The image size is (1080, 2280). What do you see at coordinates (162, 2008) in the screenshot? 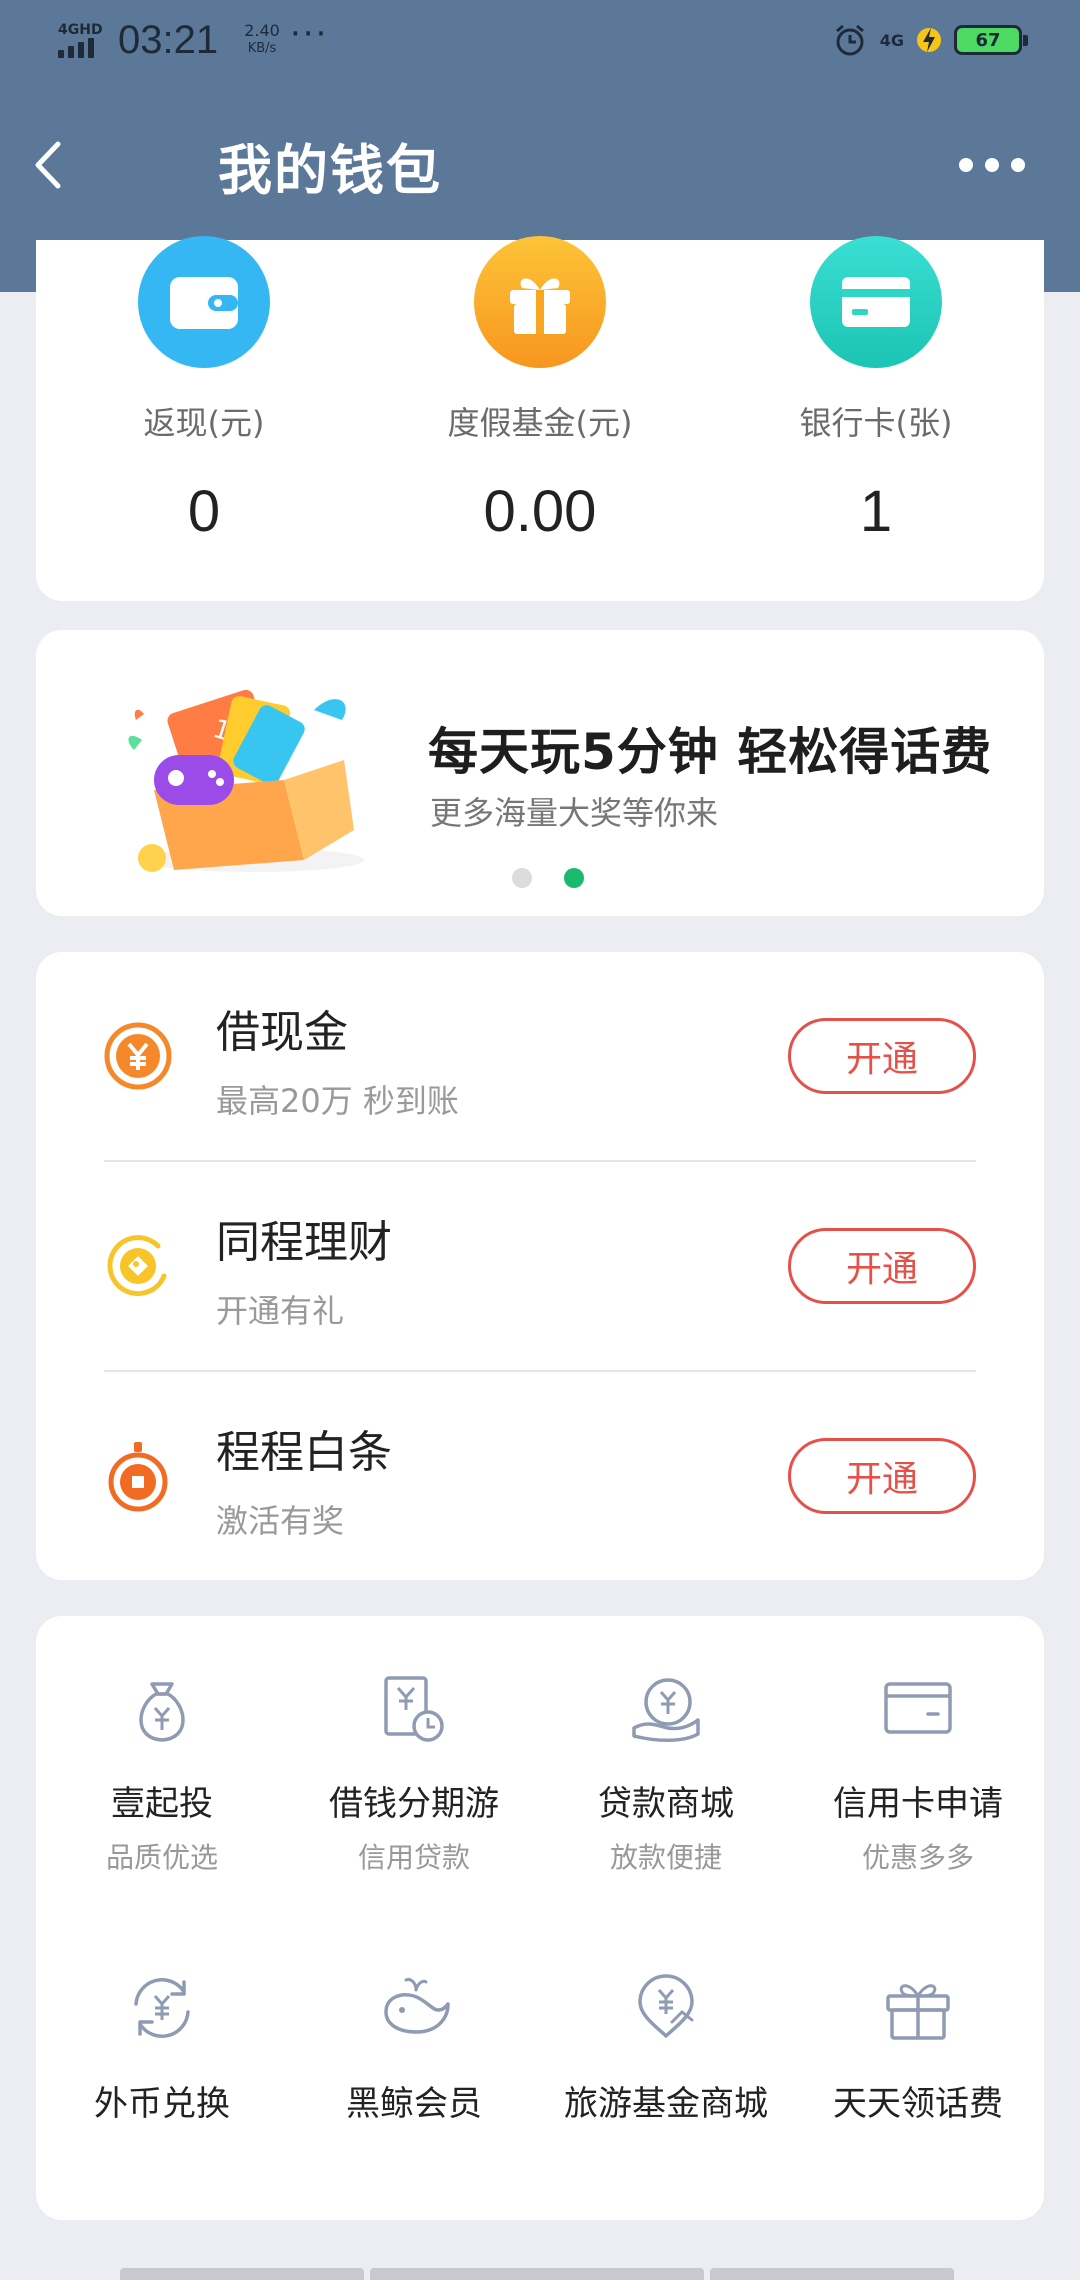
I see `currency-exchange-icon` at bounding box center [162, 2008].